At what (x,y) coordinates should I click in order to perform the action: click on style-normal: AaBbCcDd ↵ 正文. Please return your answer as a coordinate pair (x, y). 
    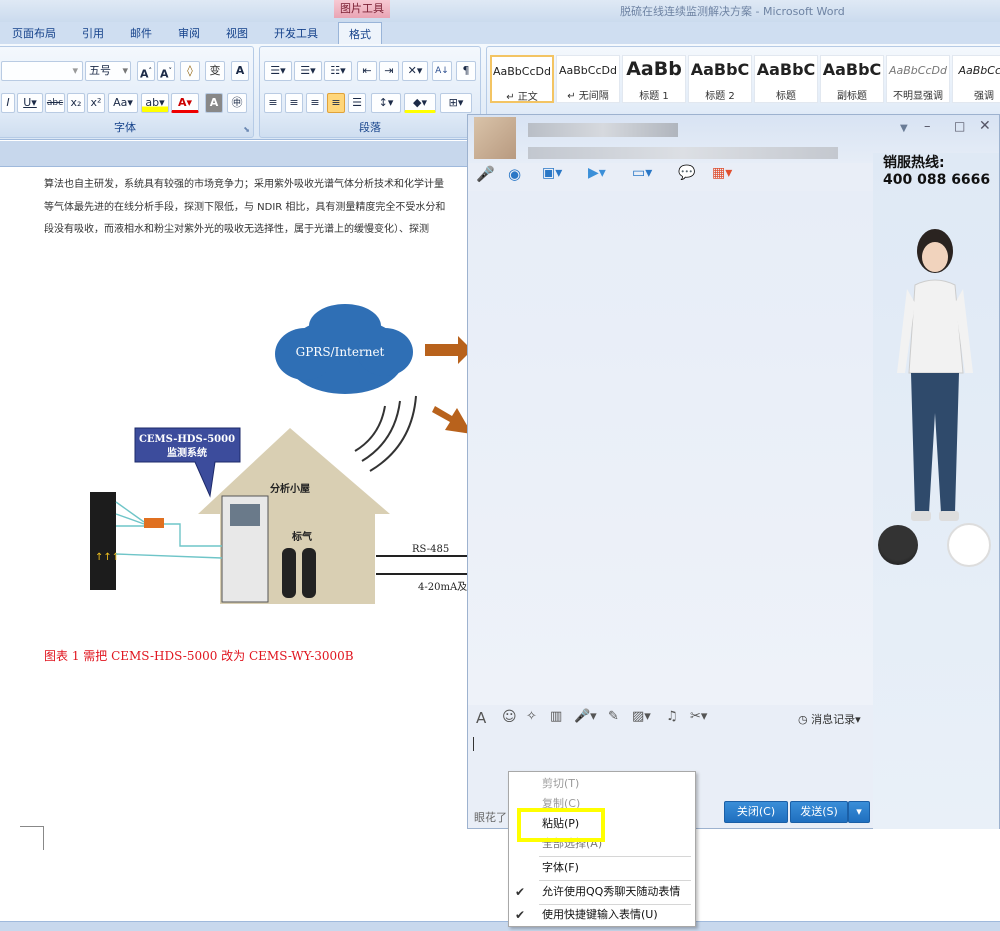
    Looking at the image, I should click on (522, 79).